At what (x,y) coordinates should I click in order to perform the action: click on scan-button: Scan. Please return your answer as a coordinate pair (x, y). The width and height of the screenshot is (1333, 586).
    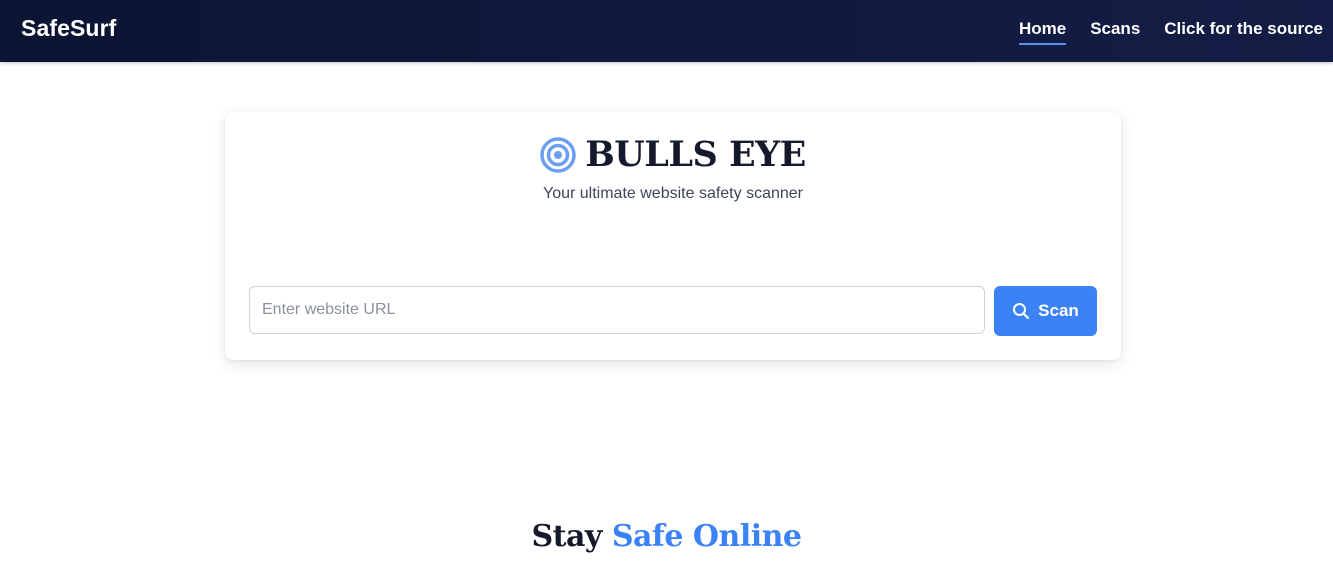
    Looking at the image, I should click on (1045, 311).